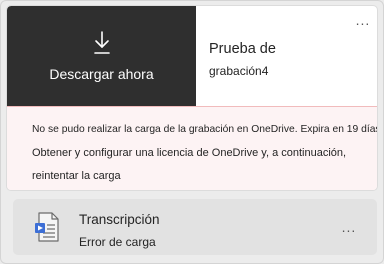  What do you see at coordinates (102, 42) in the screenshot?
I see `download-icon` at bounding box center [102, 42].